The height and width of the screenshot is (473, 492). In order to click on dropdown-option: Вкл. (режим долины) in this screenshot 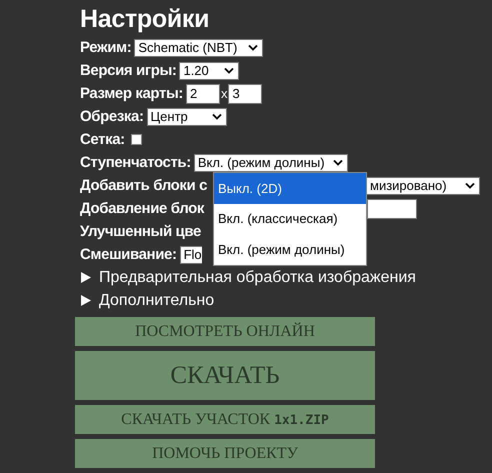, I will do `click(290, 249)`.